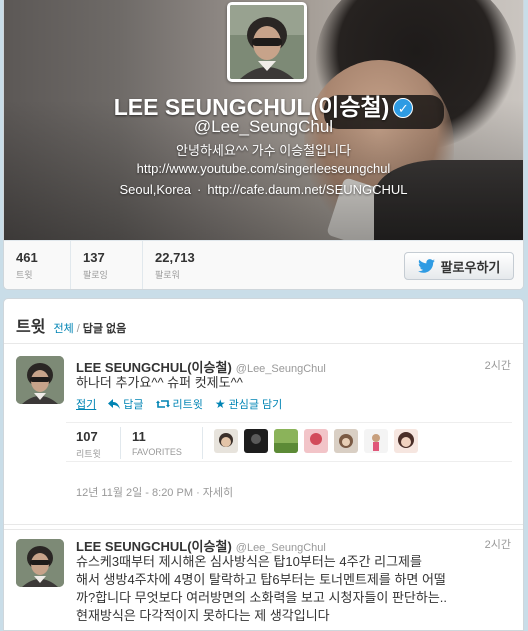  I want to click on reply-icon, so click(114, 404).